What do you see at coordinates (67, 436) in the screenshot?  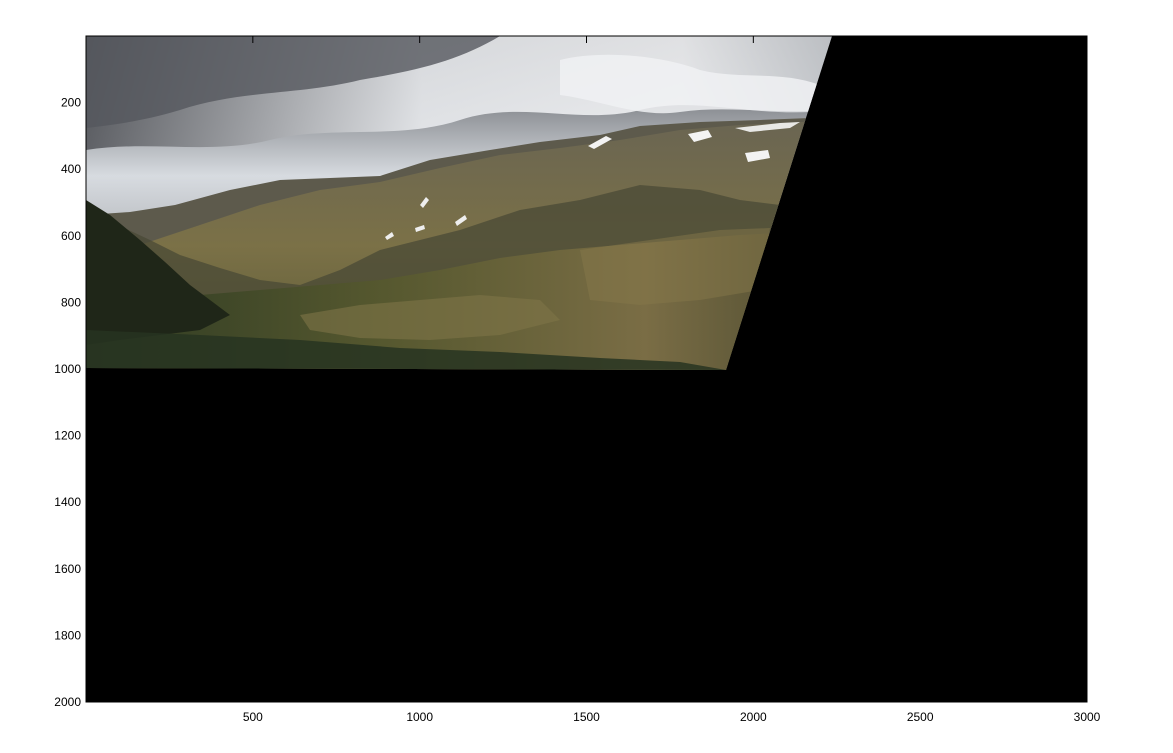 I see `y-tick-label: 1200` at bounding box center [67, 436].